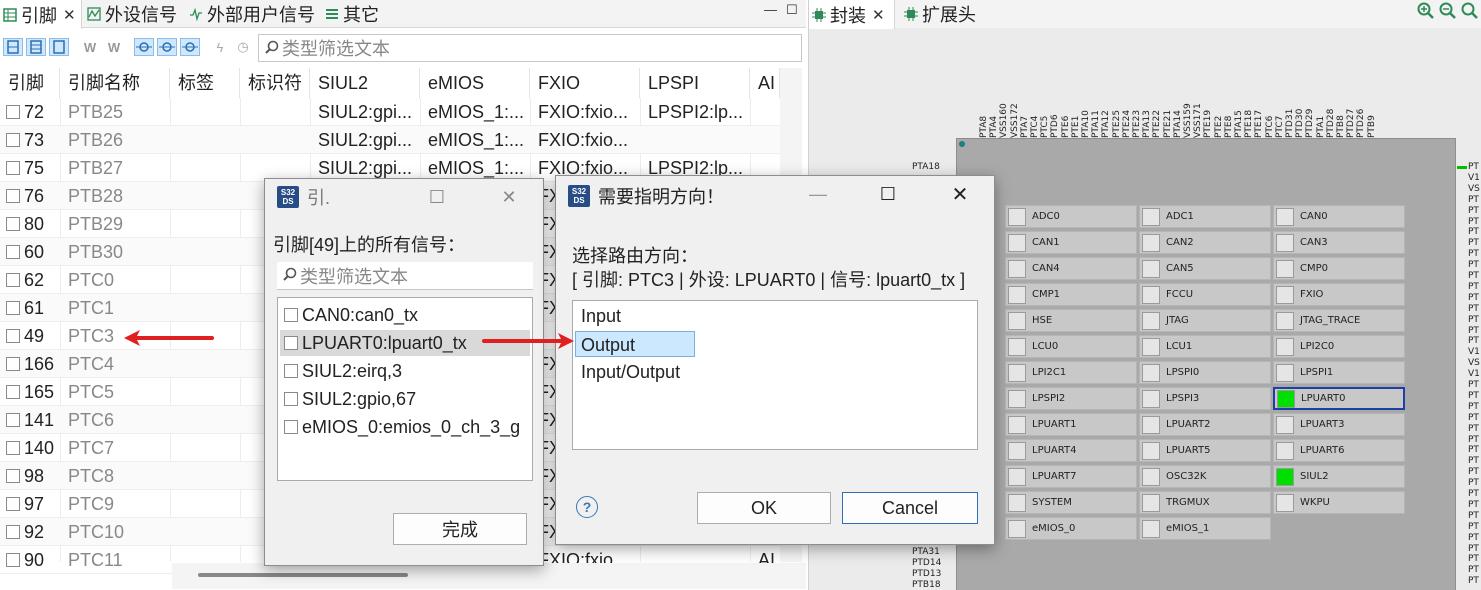  What do you see at coordinates (59, 47) in the screenshot?
I see `layout-columns-icon` at bounding box center [59, 47].